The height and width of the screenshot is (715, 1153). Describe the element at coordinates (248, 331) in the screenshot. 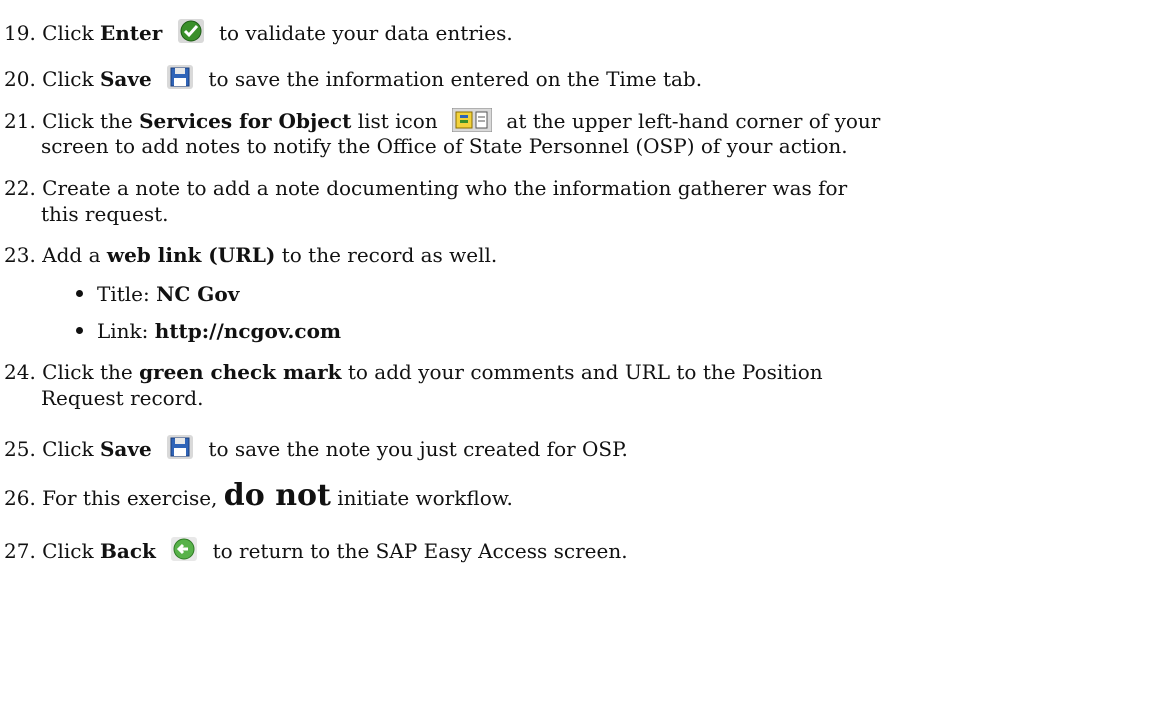

I see `bullet-value: http://ncgov.com` at that location.